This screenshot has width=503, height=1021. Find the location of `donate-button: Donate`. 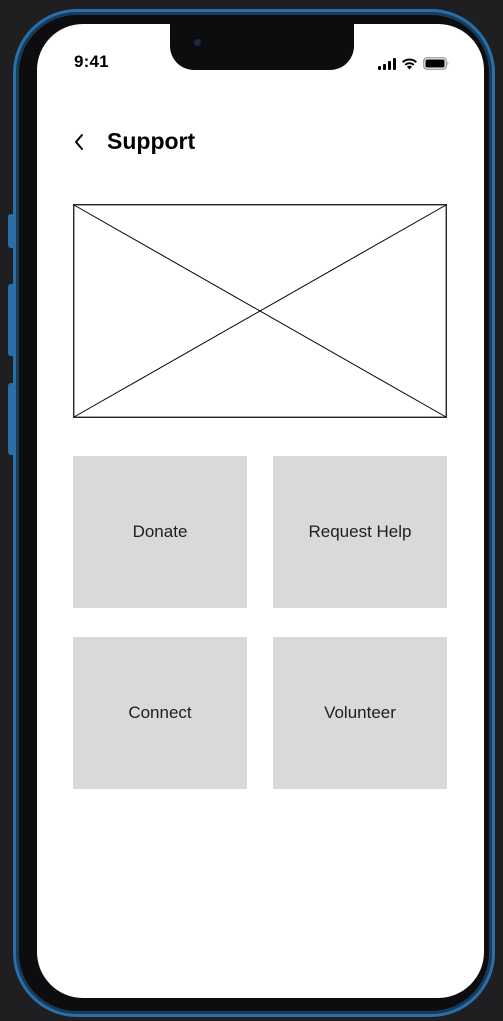

donate-button: Donate is located at coordinates (160, 532).